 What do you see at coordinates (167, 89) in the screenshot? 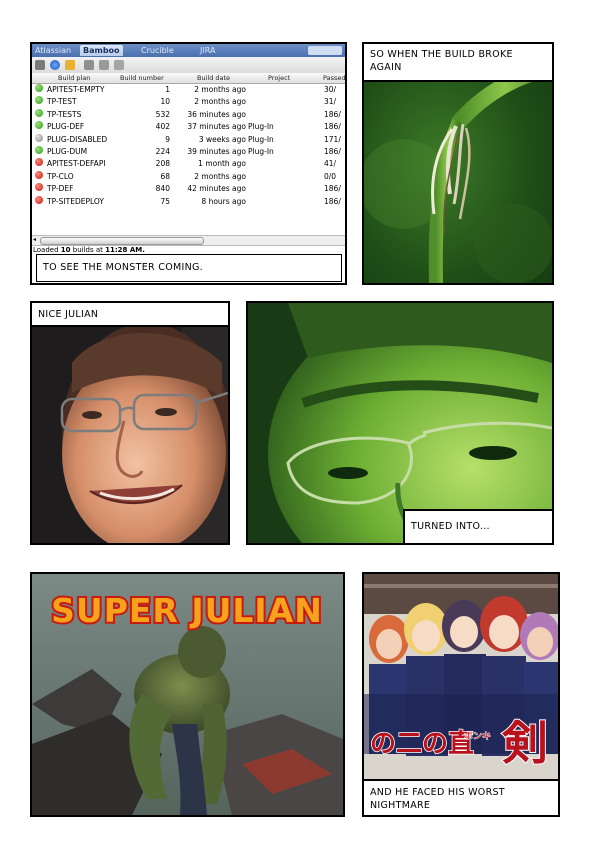
I see `build-number-cell: 1` at bounding box center [167, 89].